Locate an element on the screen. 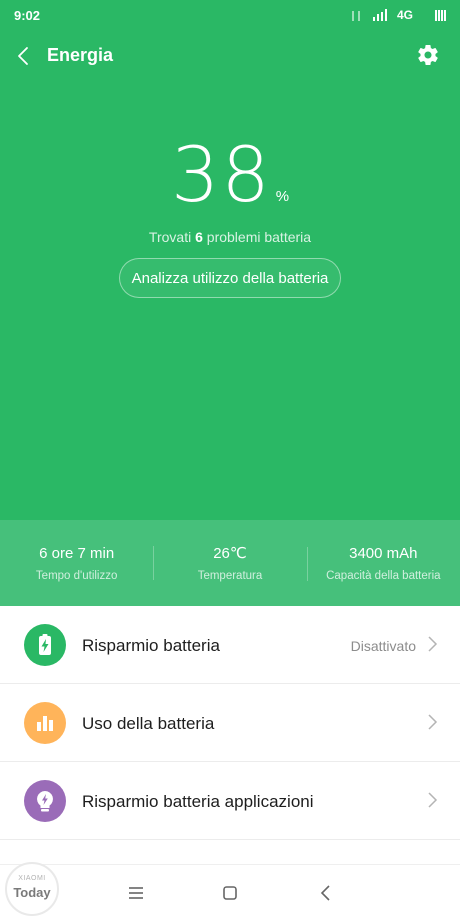 Image resolution: width=460 pixels, height=920 pixels. data-activity-icon is located at coordinates (356, 15).